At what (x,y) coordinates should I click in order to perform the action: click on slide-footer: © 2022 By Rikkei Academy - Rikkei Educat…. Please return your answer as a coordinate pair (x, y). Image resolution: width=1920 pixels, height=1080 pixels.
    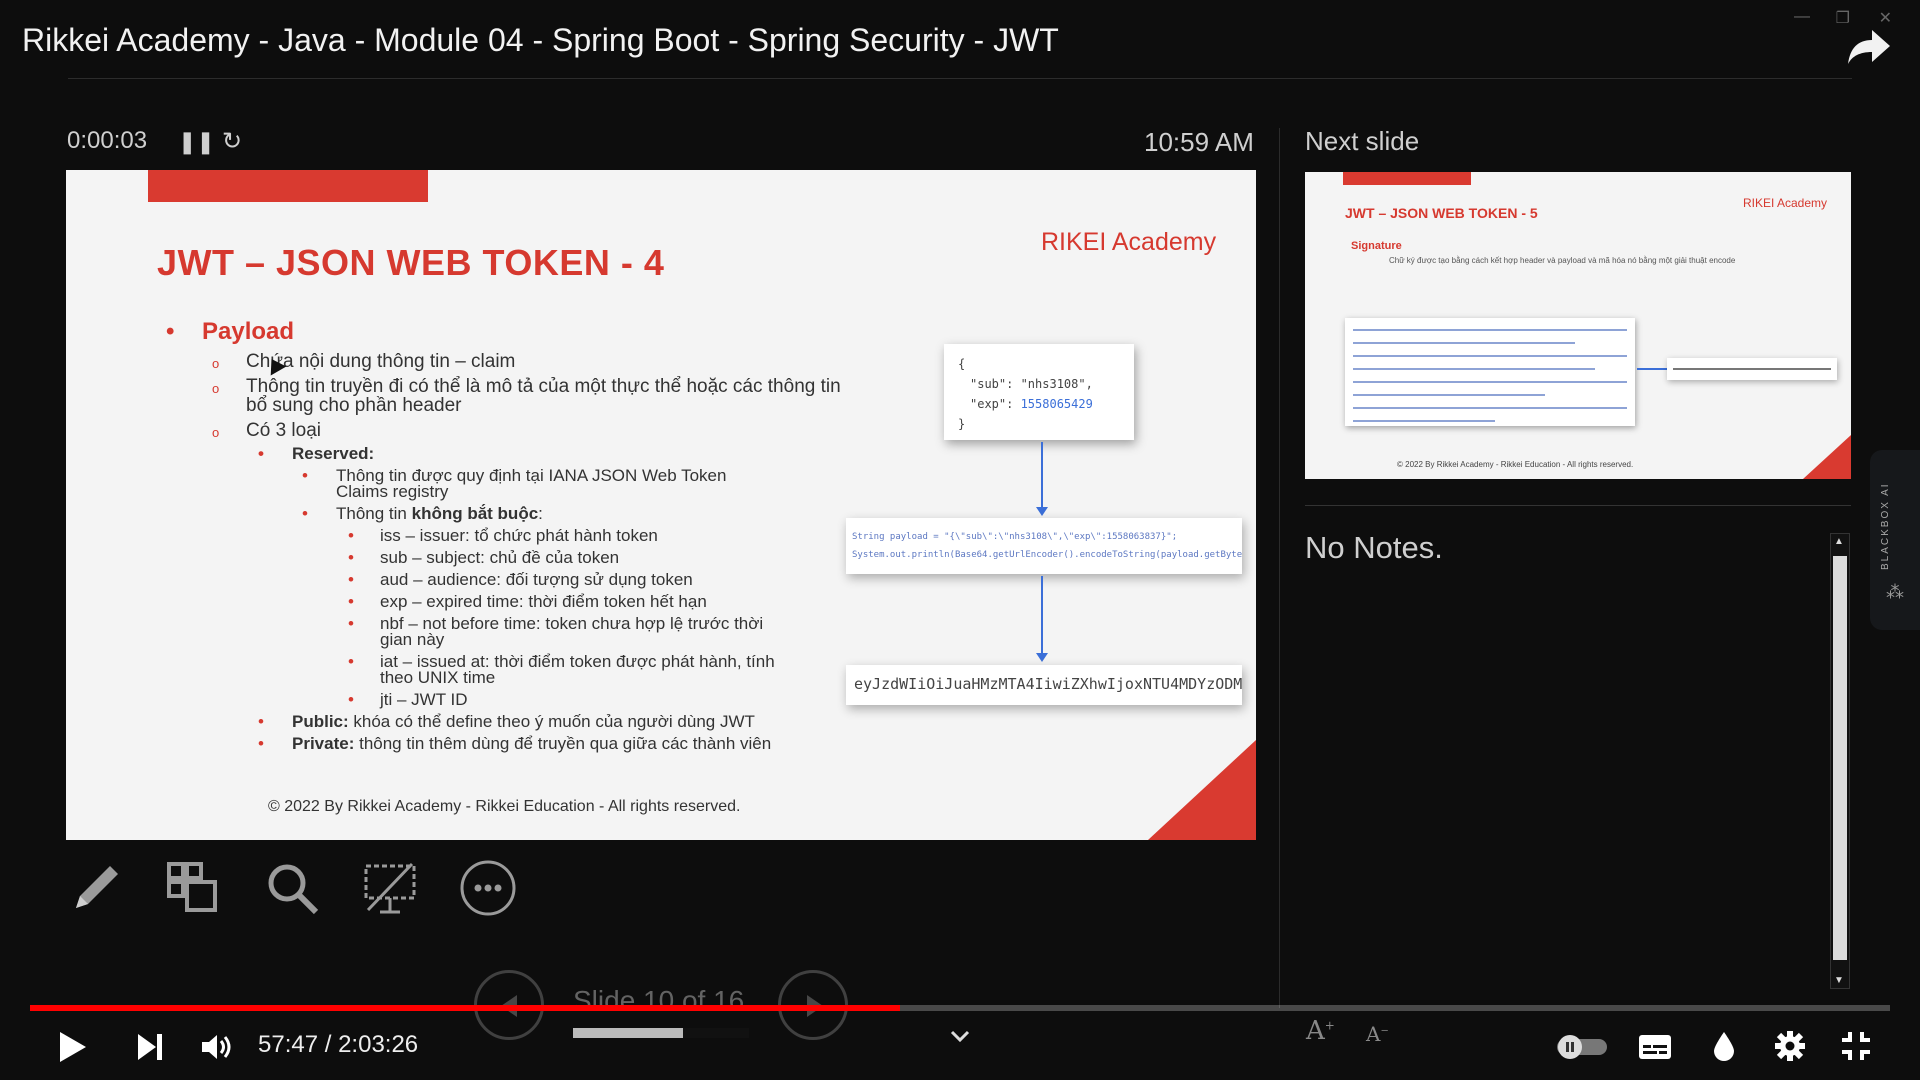
    Looking at the image, I should click on (504, 806).